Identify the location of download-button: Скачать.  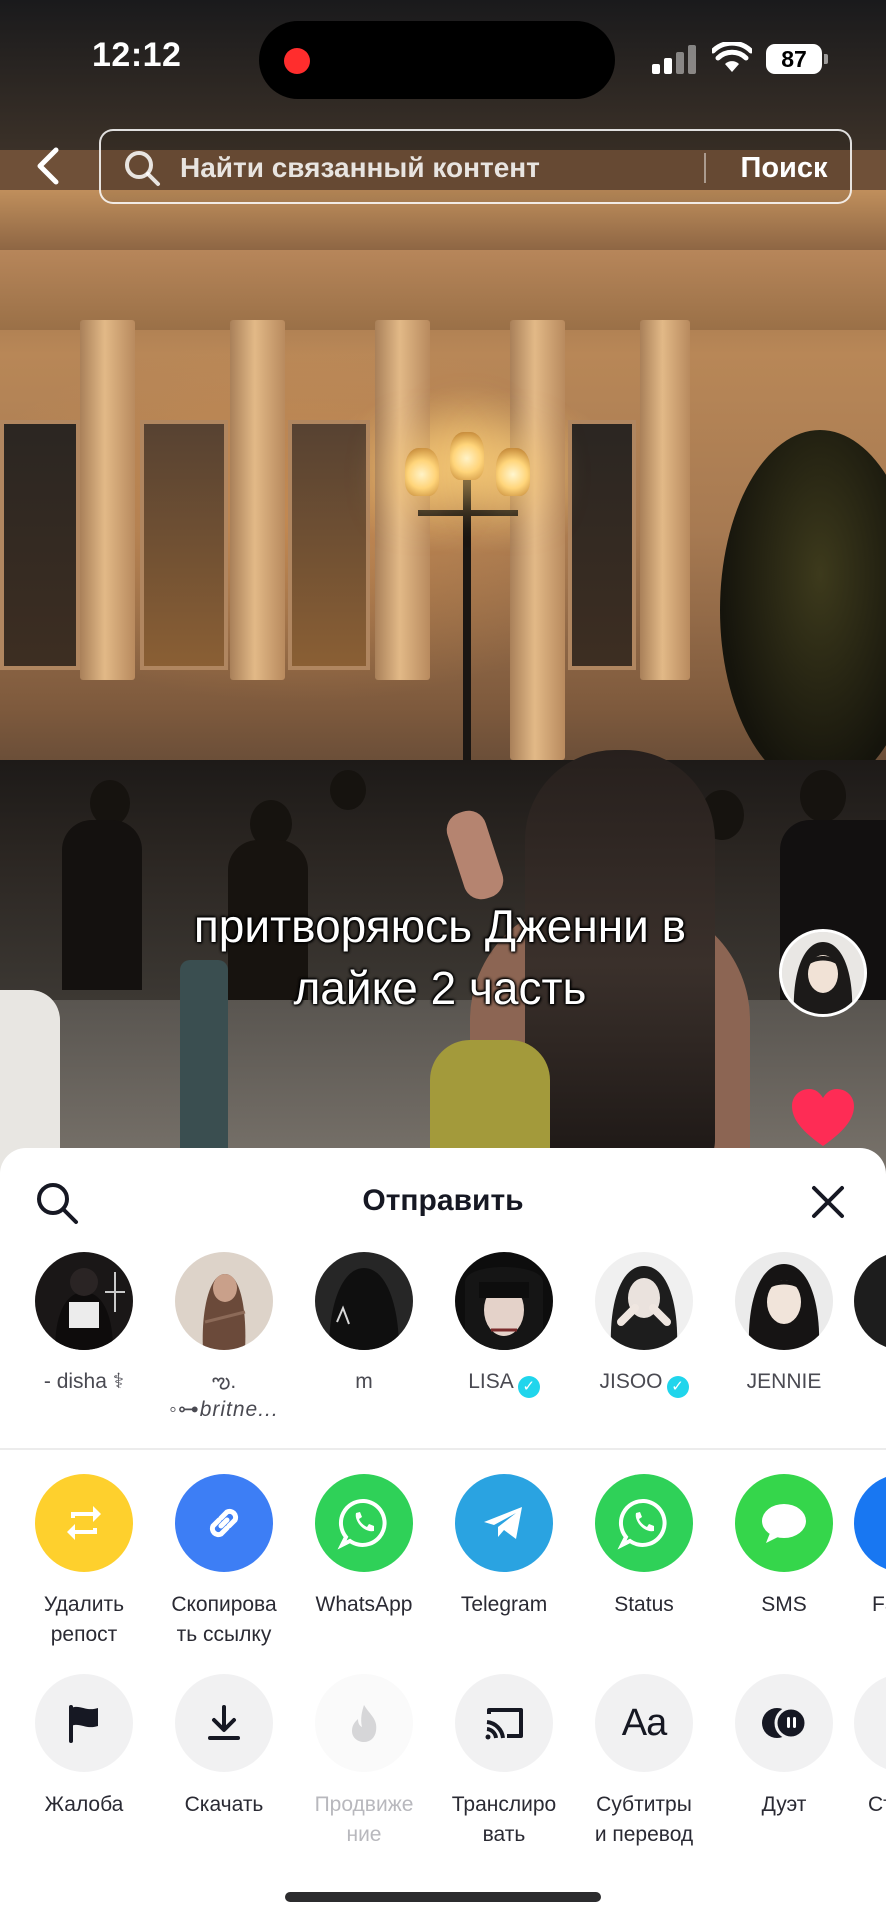
(224, 1747).